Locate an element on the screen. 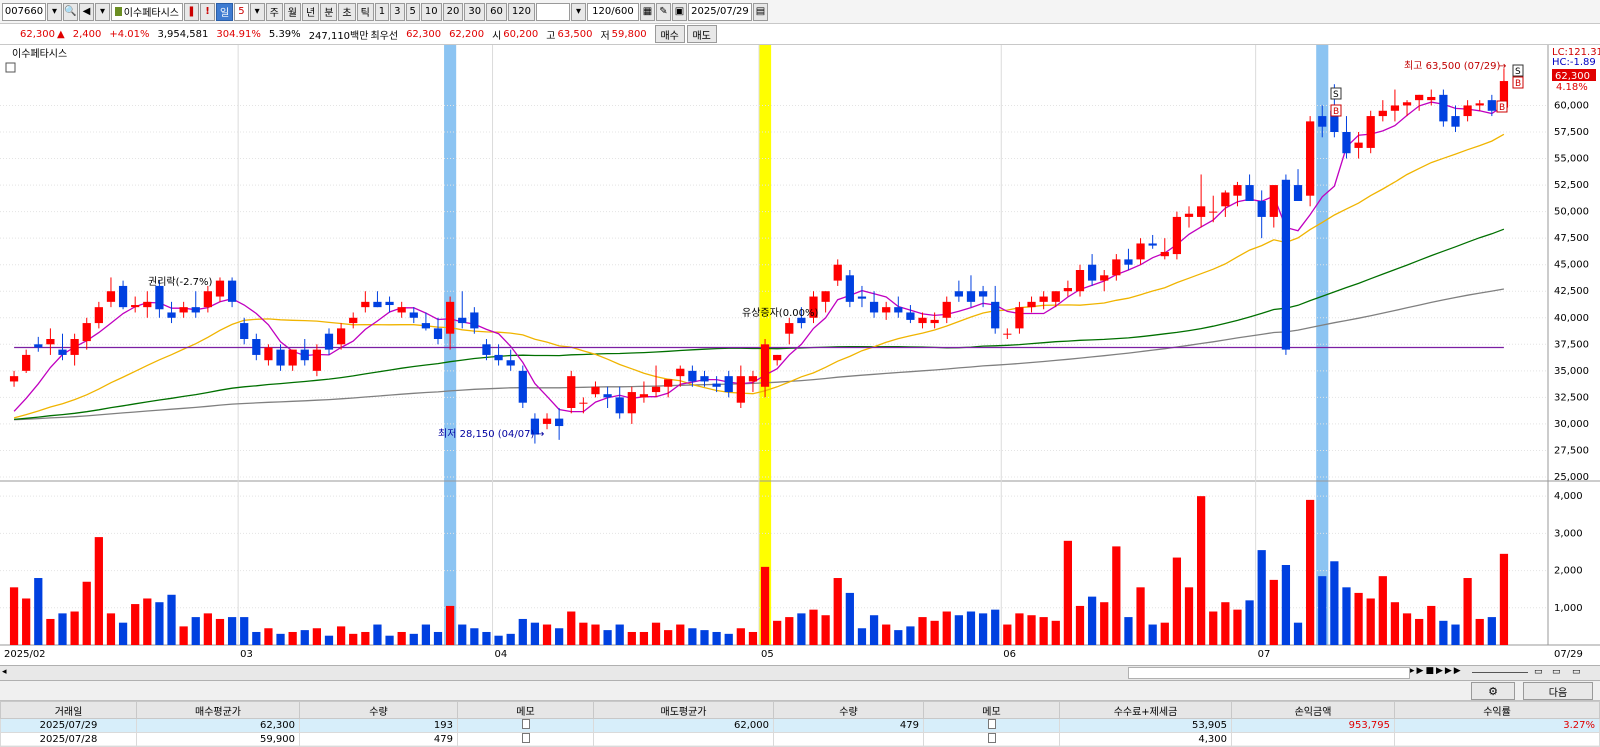 The image size is (1600, 747). cell-buy-qty: 193 is located at coordinates (378, 725).